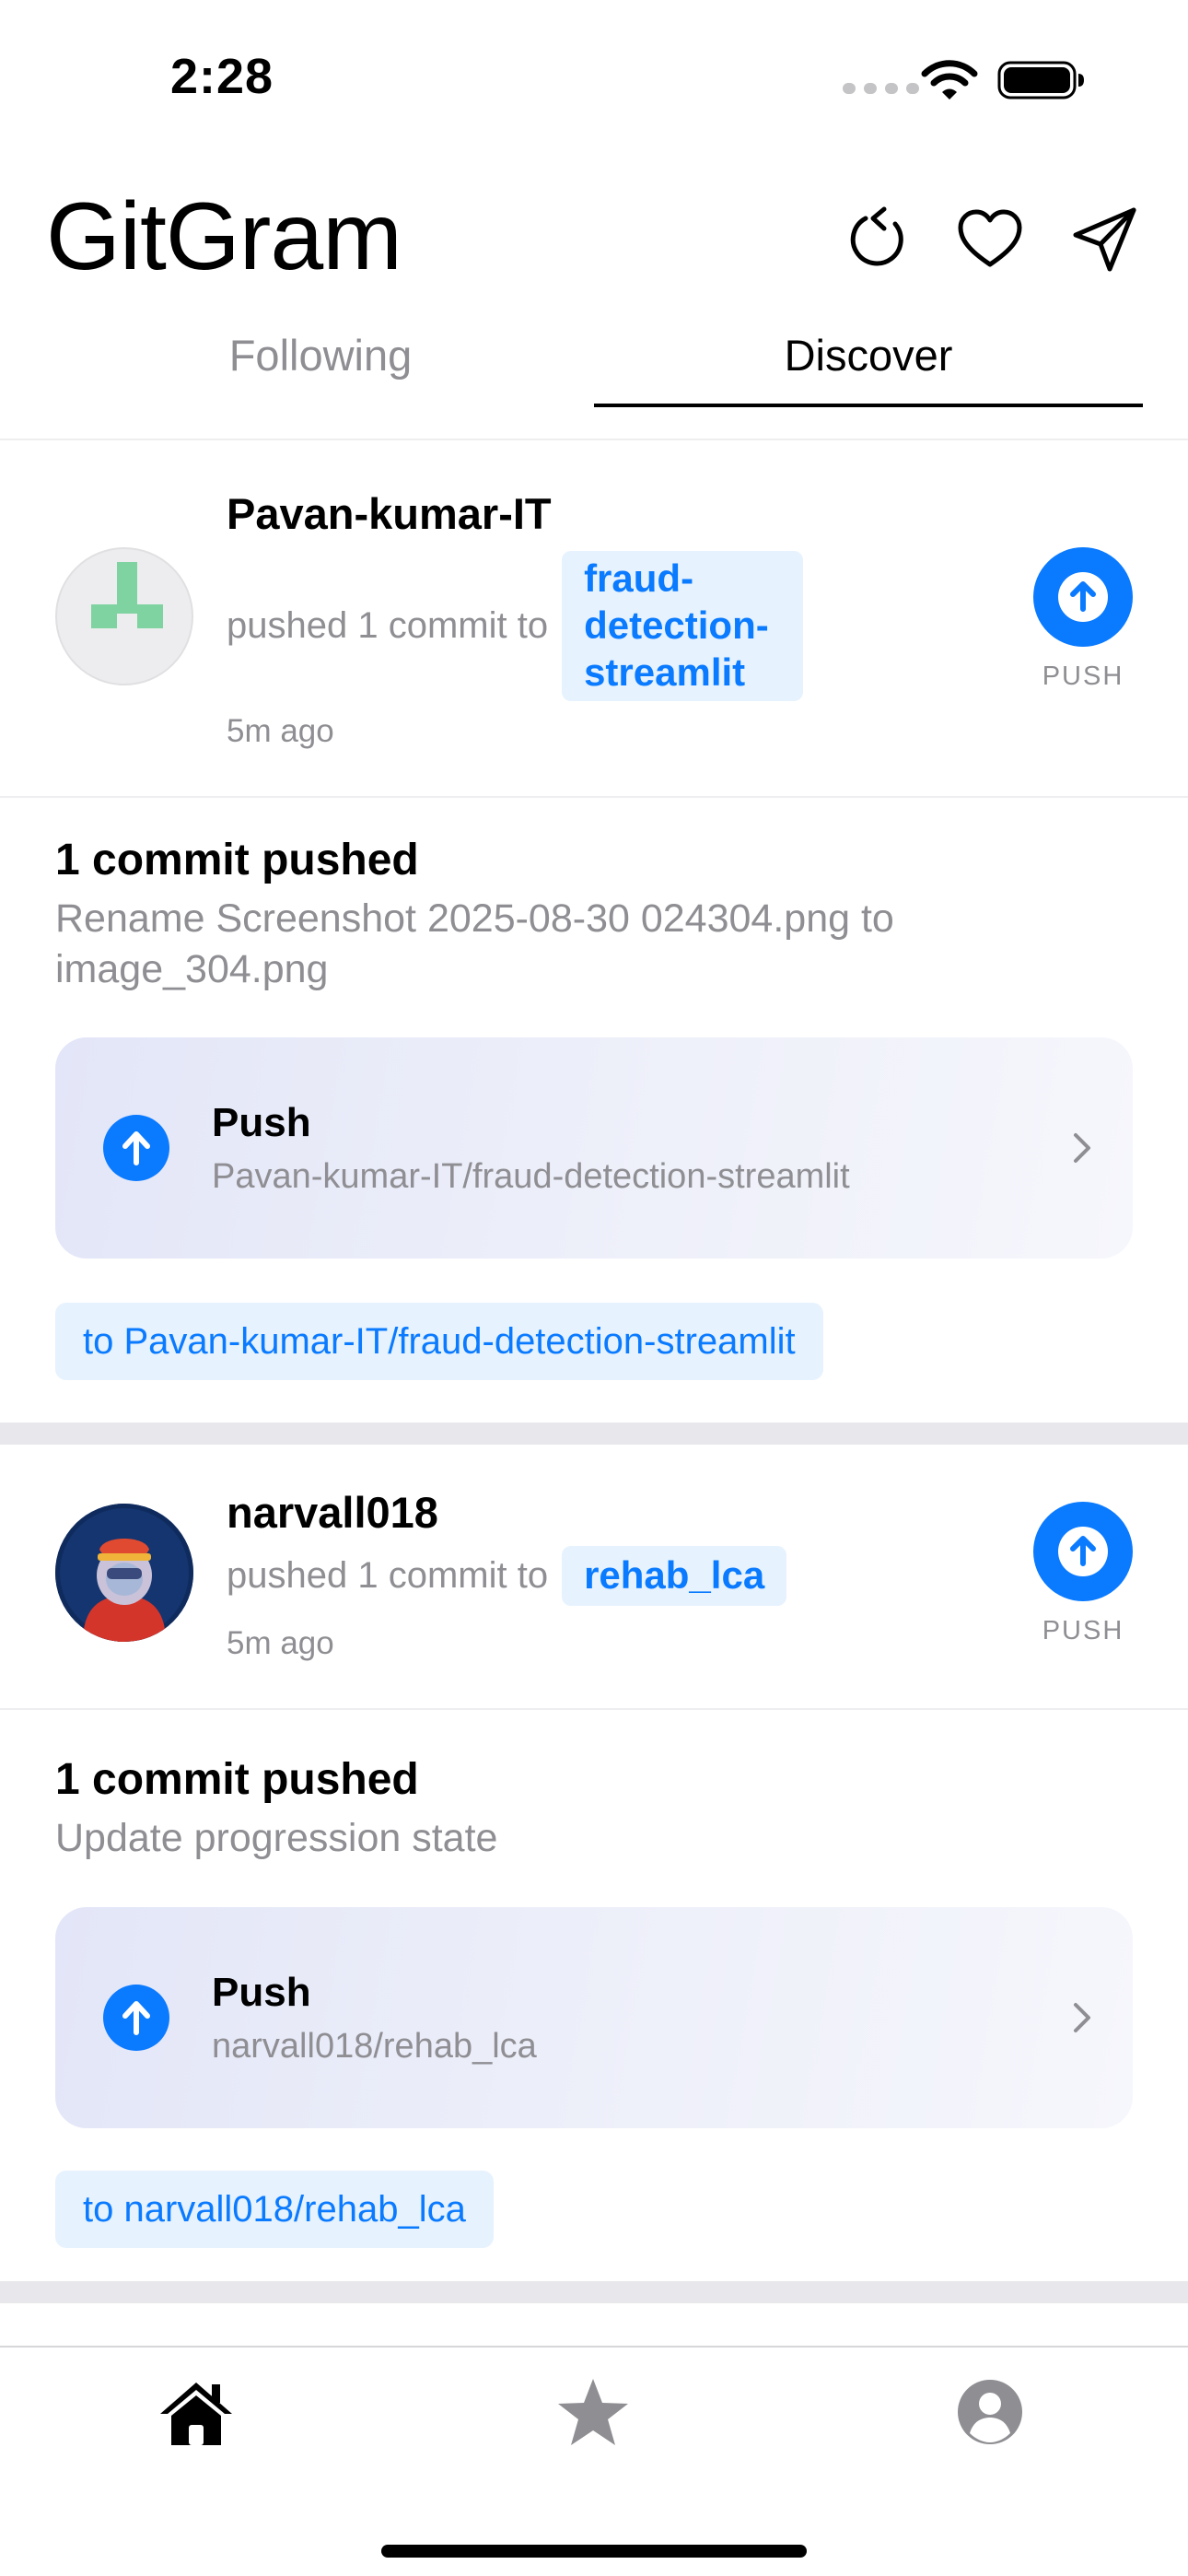  Describe the element at coordinates (869, 355) in the screenshot. I see `tab-discover-label: Discover` at that location.